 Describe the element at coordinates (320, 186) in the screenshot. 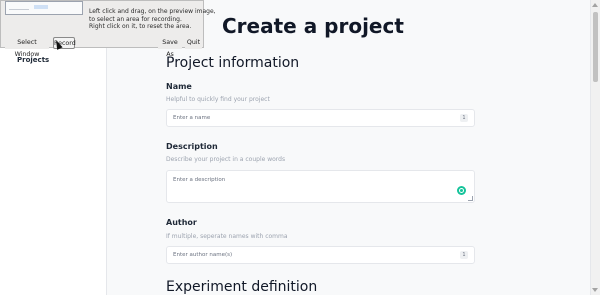

I see `description-textarea: Enter a description` at that location.